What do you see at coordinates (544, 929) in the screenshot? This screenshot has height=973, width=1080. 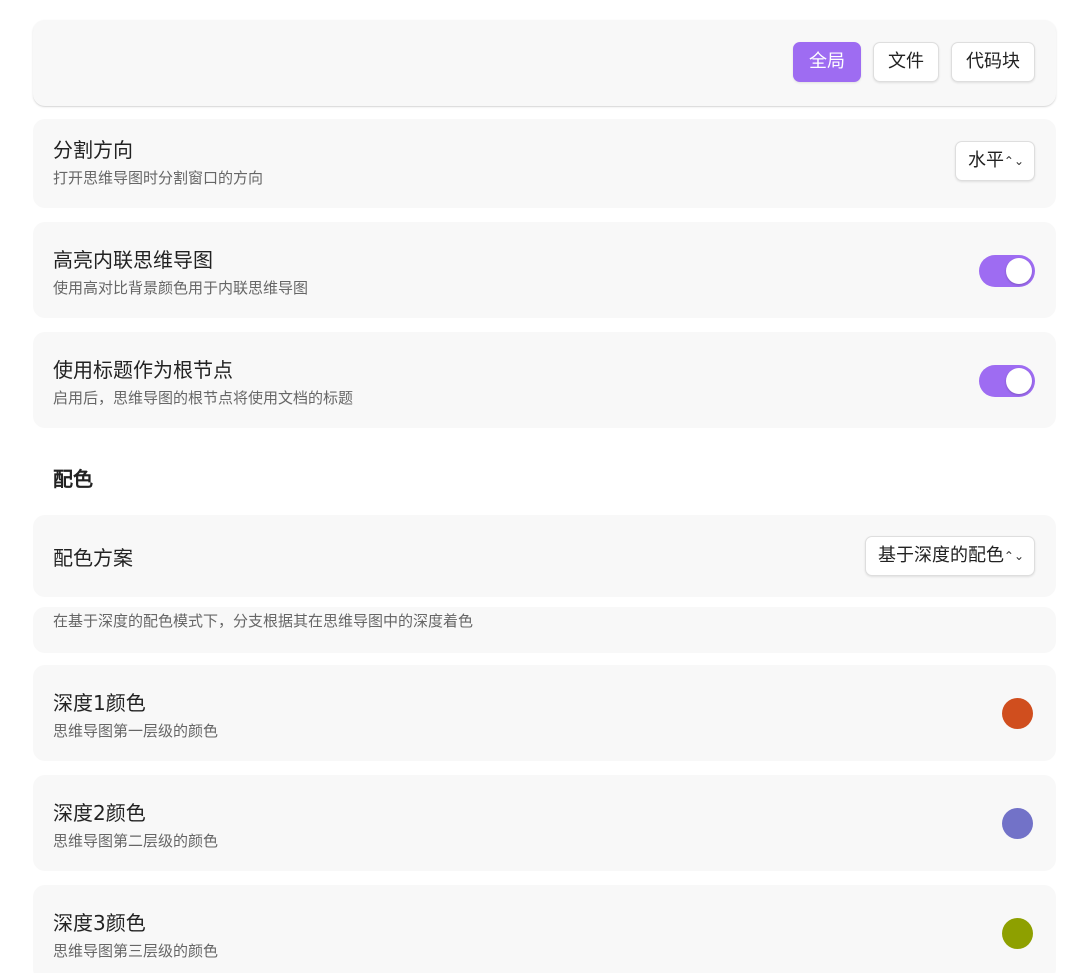 I see `setting-depth3-color: 深度3颜色 思维导图第三层级的颜色` at bounding box center [544, 929].